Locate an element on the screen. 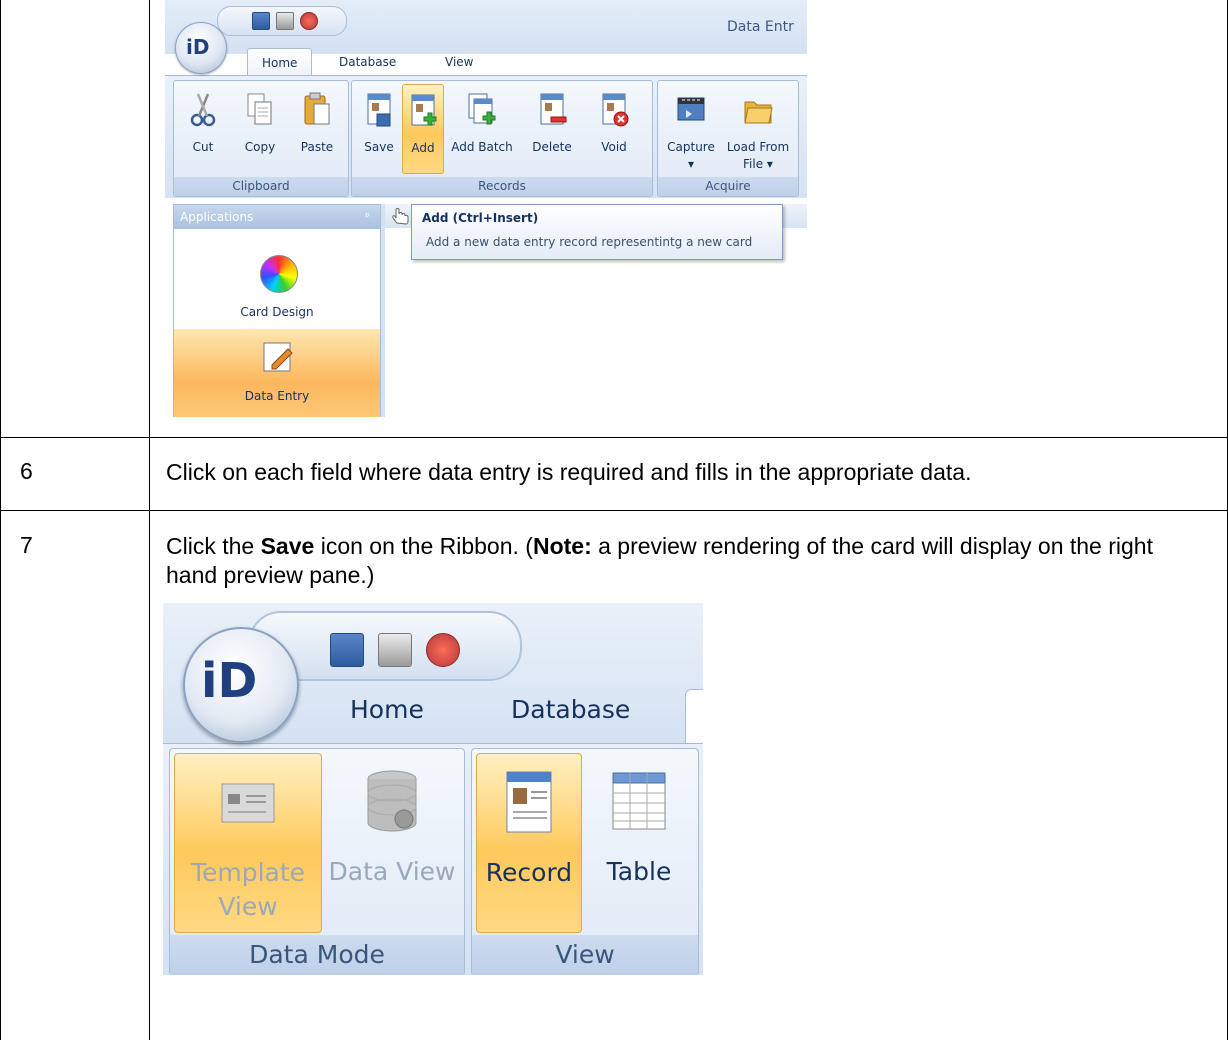 This screenshot has height=1040, width=1228. card-design-label: Card Design is located at coordinates (277, 312).